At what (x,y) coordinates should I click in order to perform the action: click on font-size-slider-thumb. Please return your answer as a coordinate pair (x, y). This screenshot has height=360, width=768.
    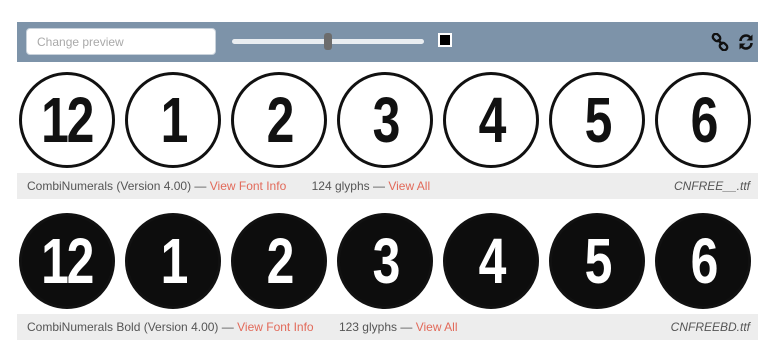
    Looking at the image, I should click on (328, 41).